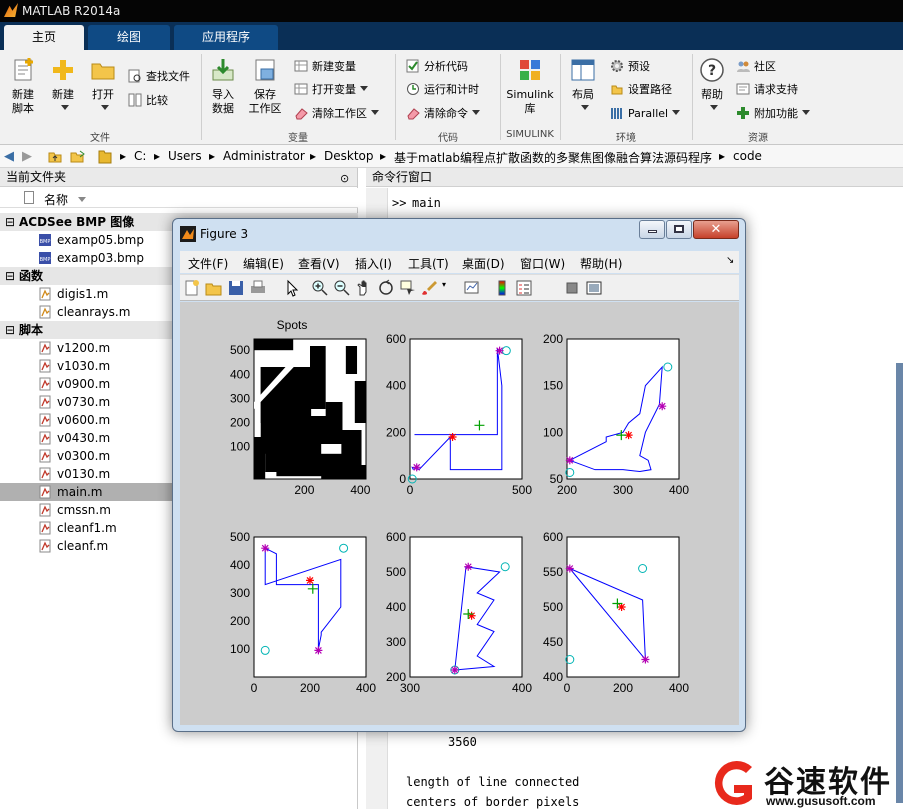 This screenshot has height=809, width=903. What do you see at coordinates (712, 86) in the screenshot?
I see `help-button: ? 帮助` at bounding box center [712, 86].